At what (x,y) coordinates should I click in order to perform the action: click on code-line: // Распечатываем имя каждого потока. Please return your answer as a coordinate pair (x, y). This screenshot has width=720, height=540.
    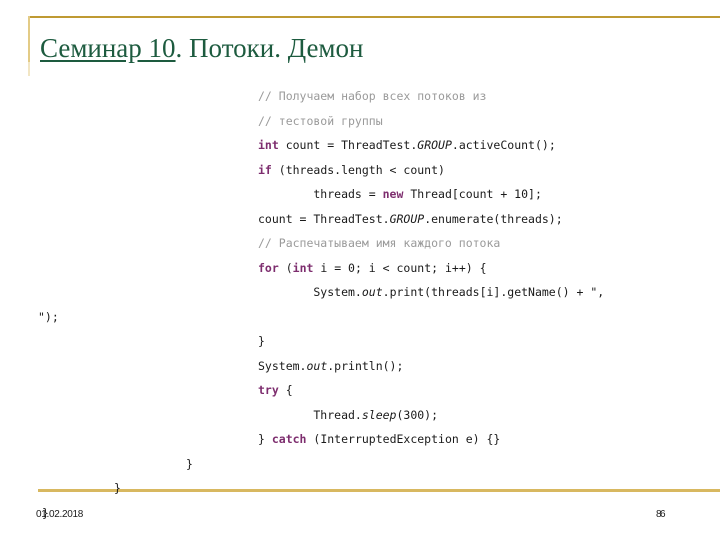
    Looking at the image, I should click on (360, 243).